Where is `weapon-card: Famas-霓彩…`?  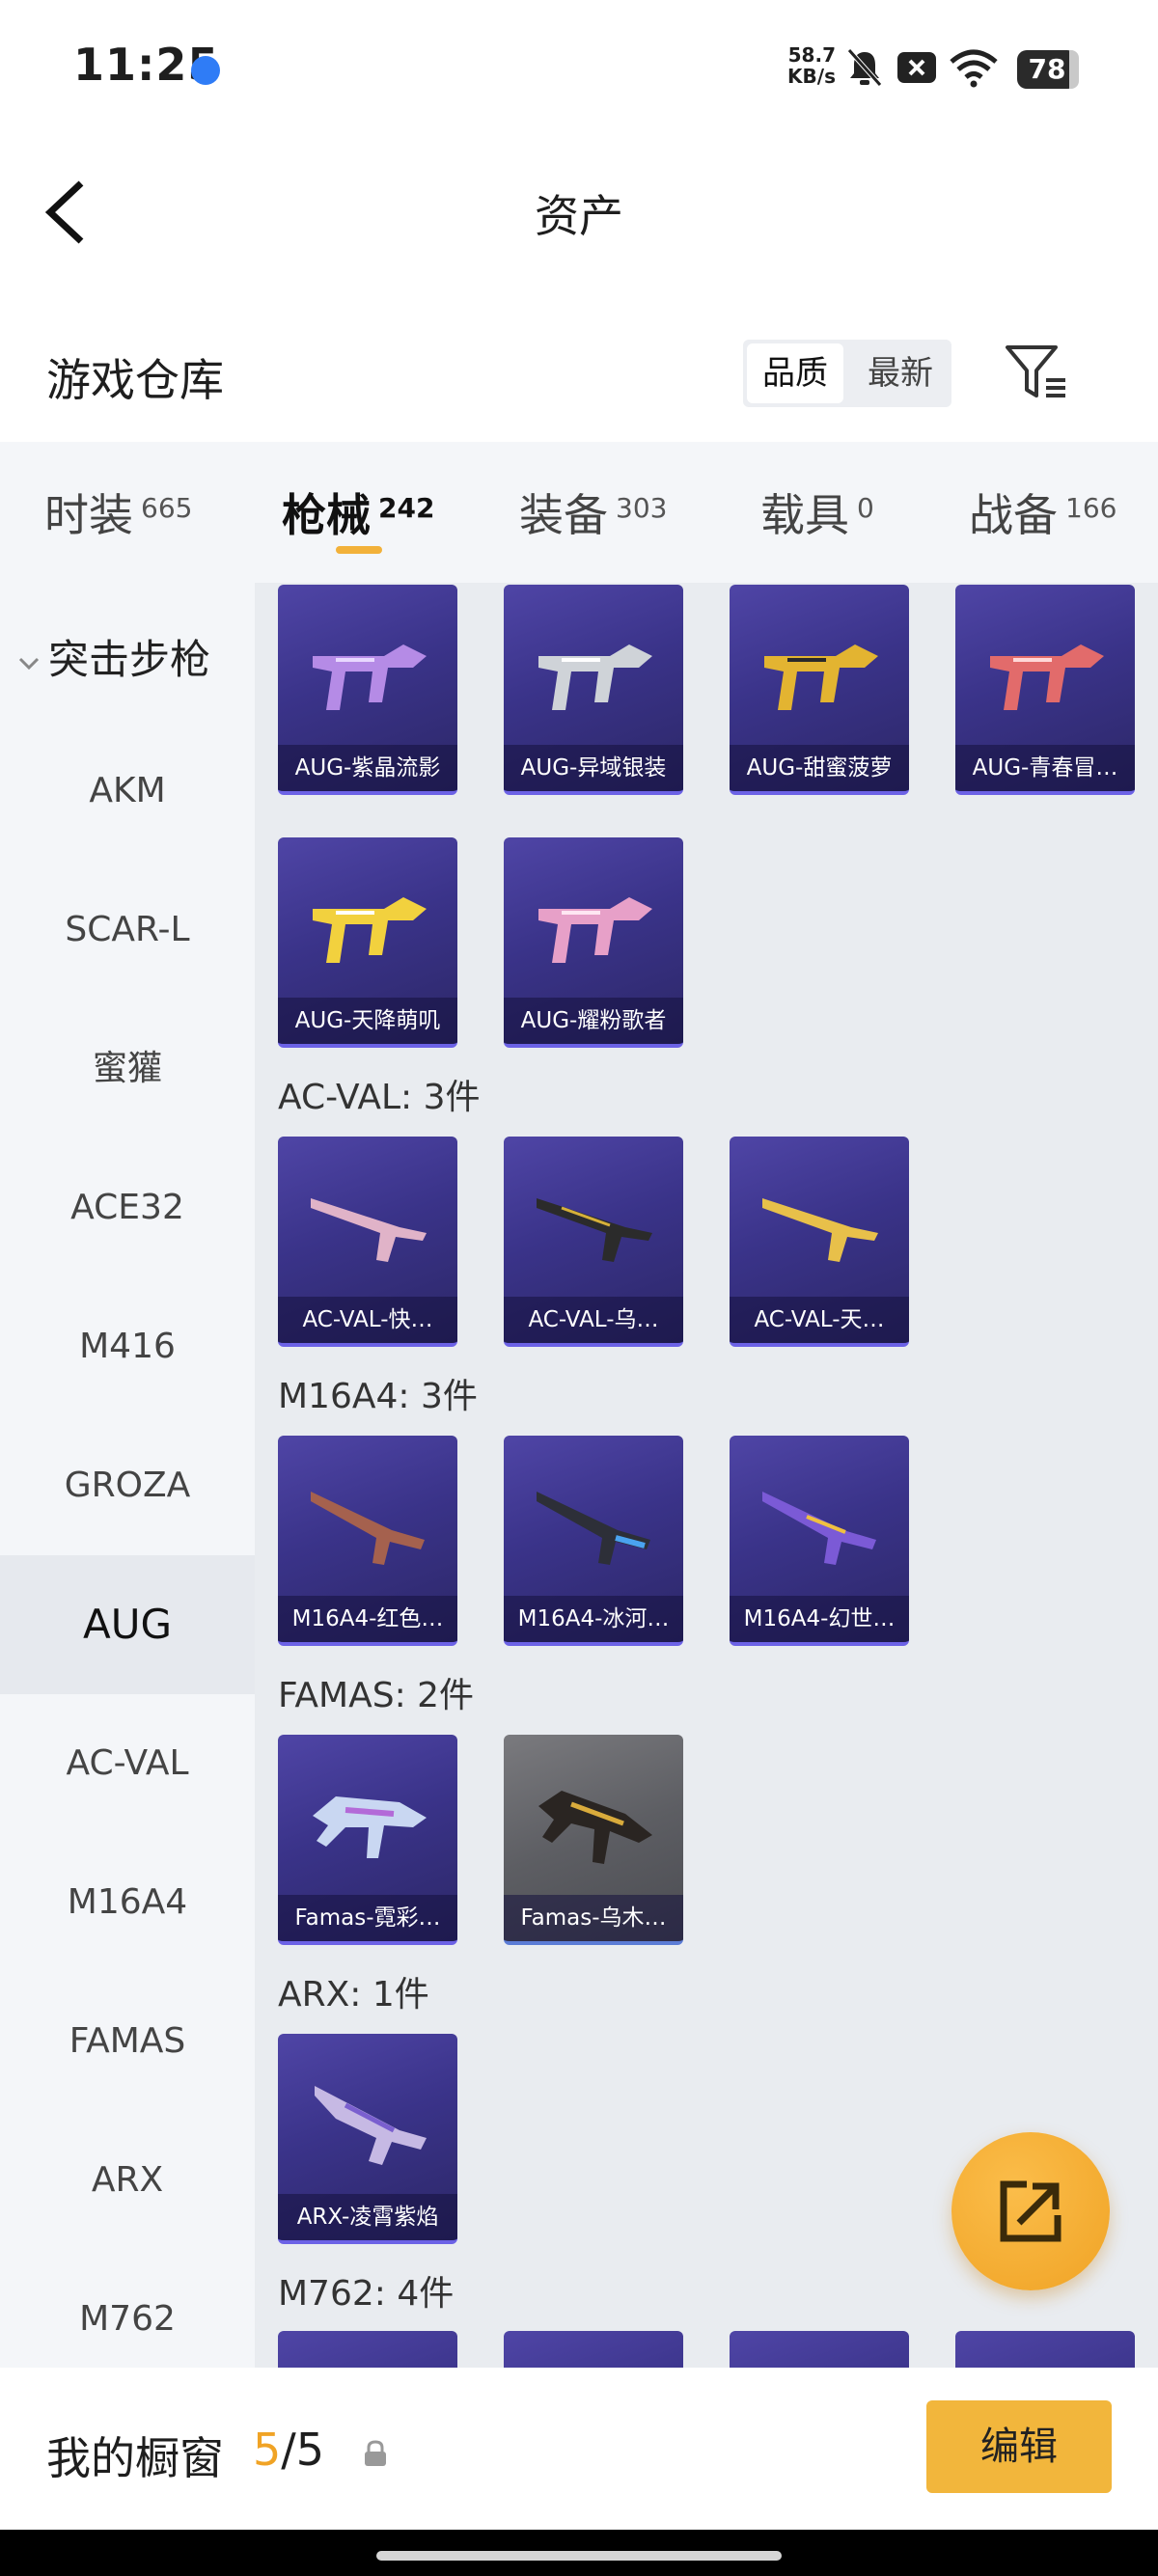 weapon-card: Famas-霓彩… is located at coordinates (367, 1840).